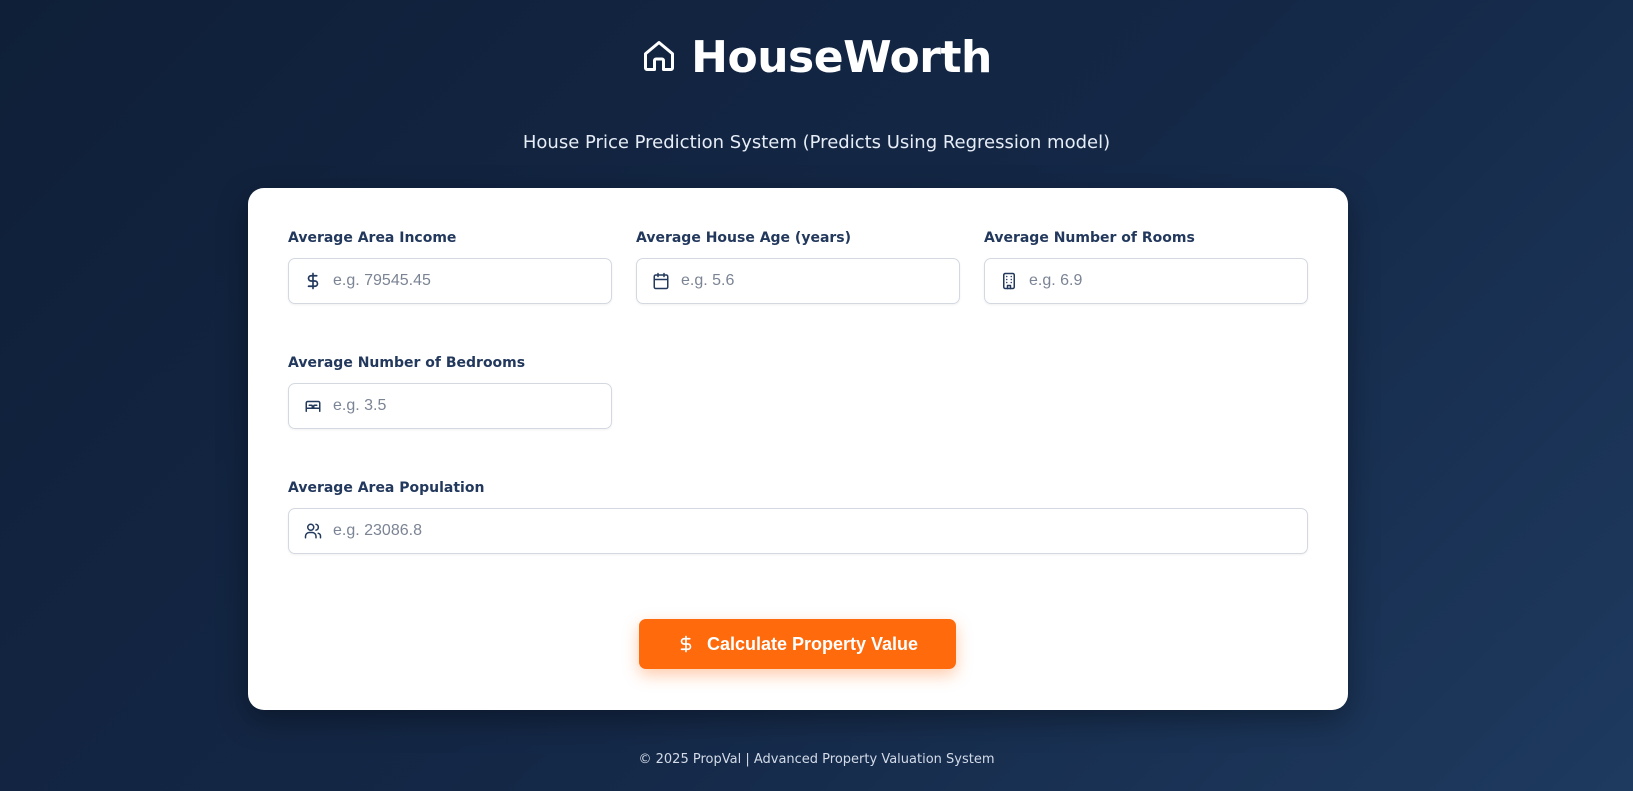  I want to click on population-input, so click(814, 531).